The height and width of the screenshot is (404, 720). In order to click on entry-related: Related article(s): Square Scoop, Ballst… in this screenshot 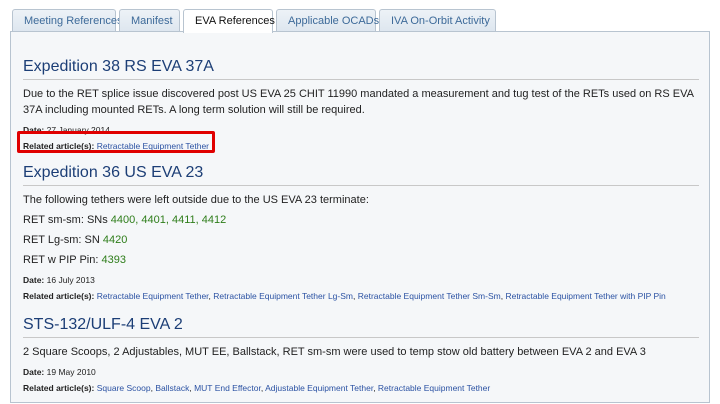, I will do `click(257, 388)`.